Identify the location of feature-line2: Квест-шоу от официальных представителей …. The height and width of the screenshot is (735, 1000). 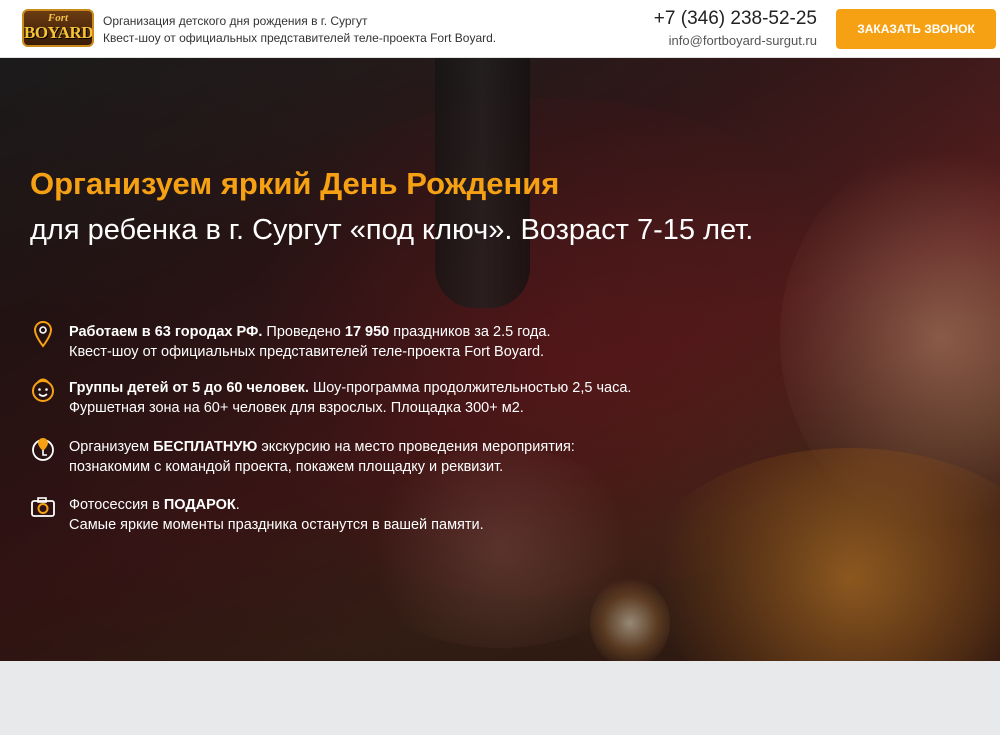
(307, 352).